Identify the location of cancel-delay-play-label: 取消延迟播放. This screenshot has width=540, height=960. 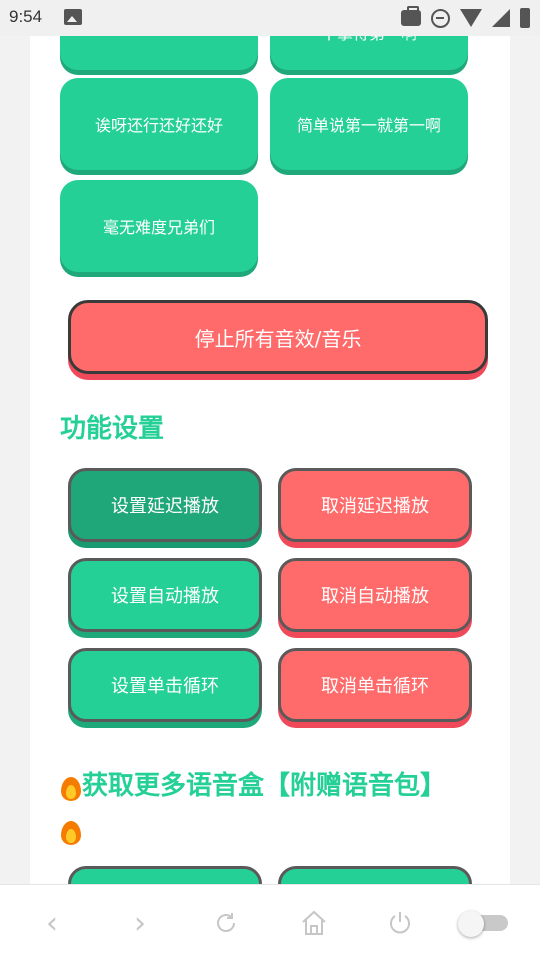
(375, 506).